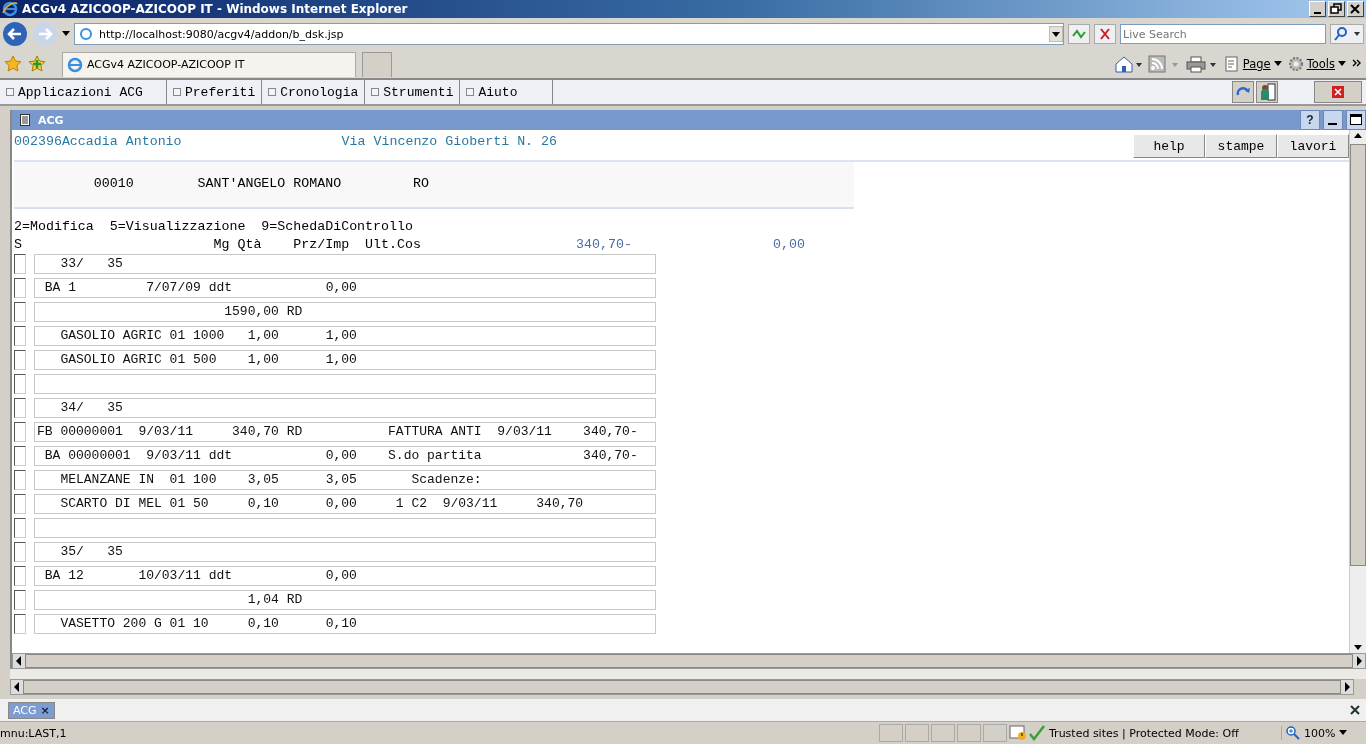 The width and height of the screenshot is (1366, 744). What do you see at coordinates (604, 244) in the screenshot?
I see `total-value: 340,70-` at bounding box center [604, 244].